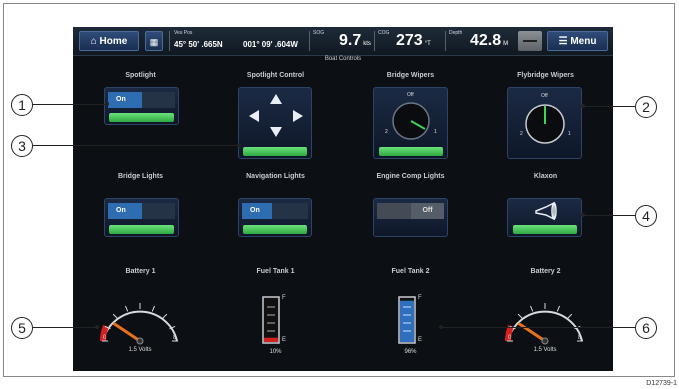 This screenshot has width=679, height=389. What do you see at coordinates (410, 123) in the screenshot?
I see `bridge-wipers-control: Off 2 1` at bounding box center [410, 123].